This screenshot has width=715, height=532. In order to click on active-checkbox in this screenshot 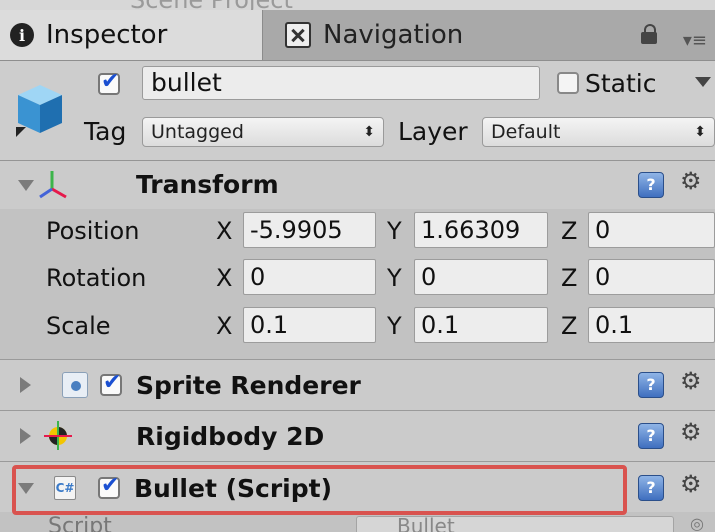, I will do `click(109, 82)`.